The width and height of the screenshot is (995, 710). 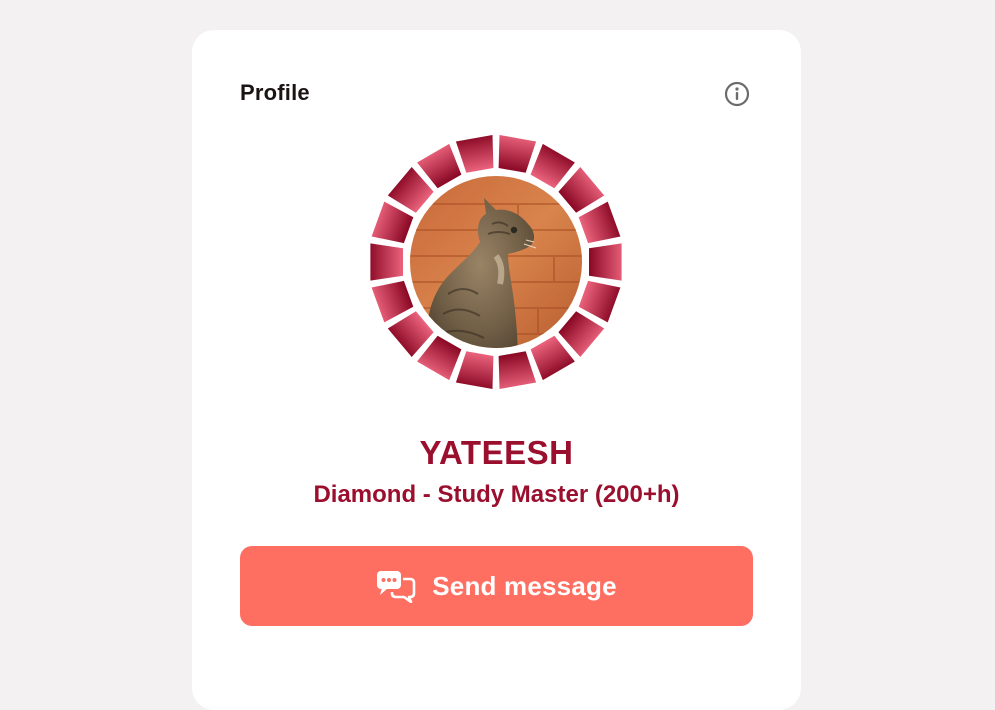 I want to click on avatar-image, so click(x=496, y=262).